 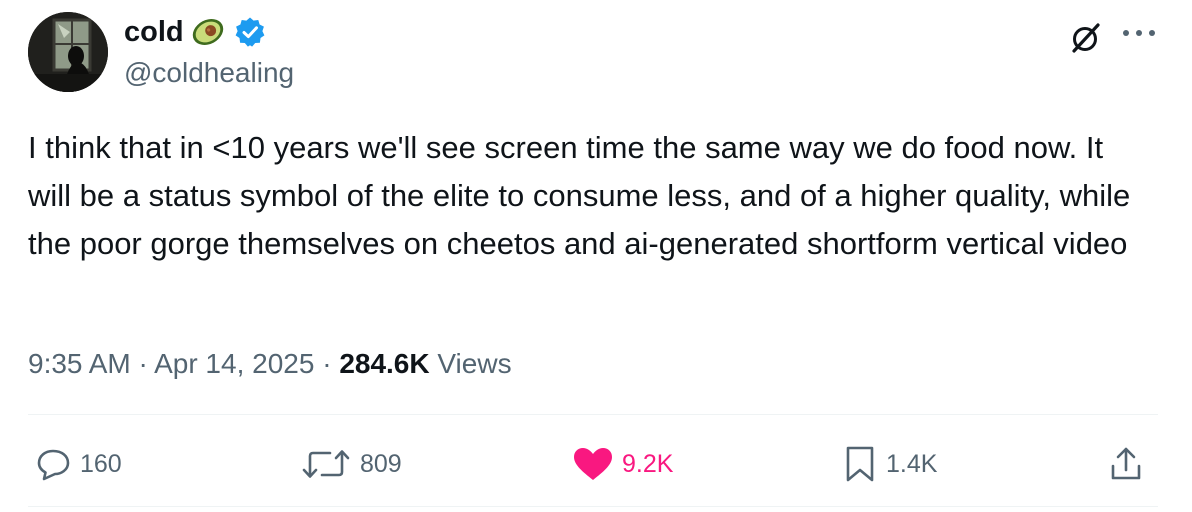 I want to click on grok-icon, so click(x=1086, y=38).